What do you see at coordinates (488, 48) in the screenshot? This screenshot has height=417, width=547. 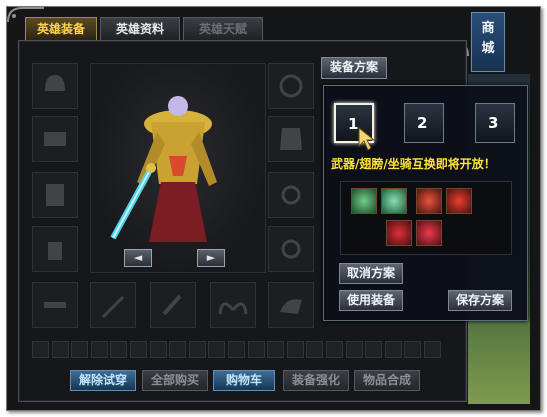 I see `store-label-2: 城` at bounding box center [488, 48].